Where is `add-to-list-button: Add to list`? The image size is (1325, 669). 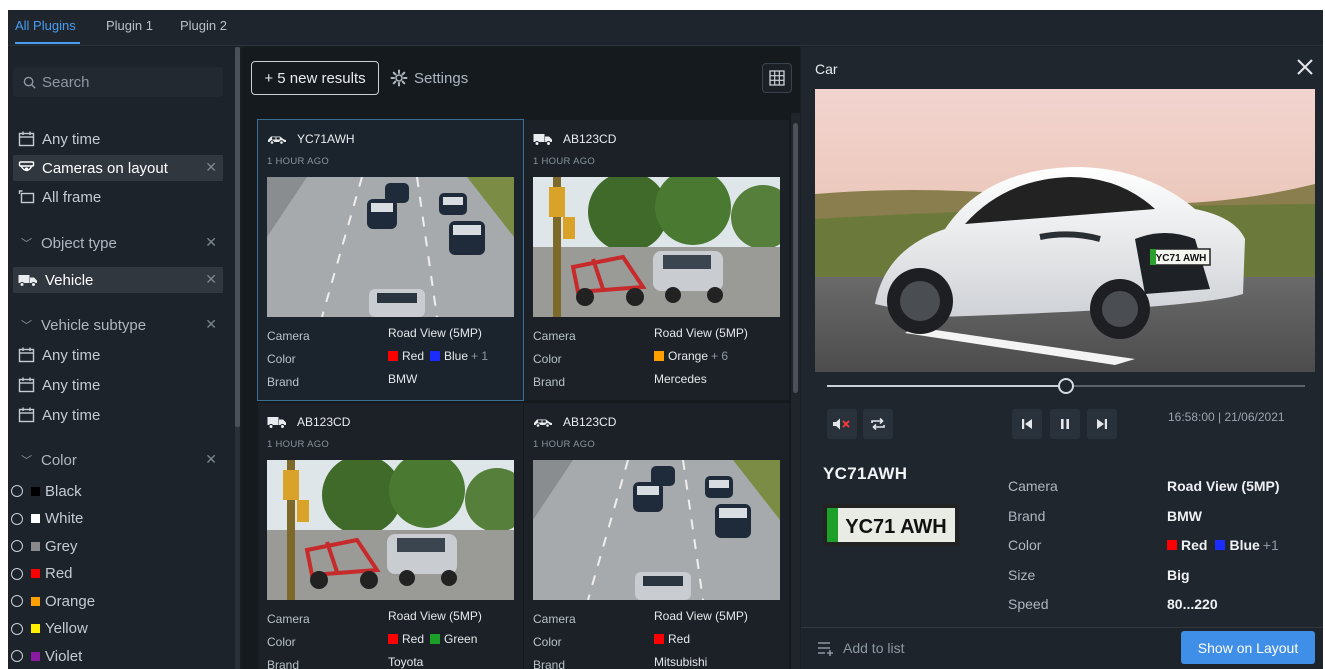 add-to-list-button: Add to list is located at coordinates (860, 648).